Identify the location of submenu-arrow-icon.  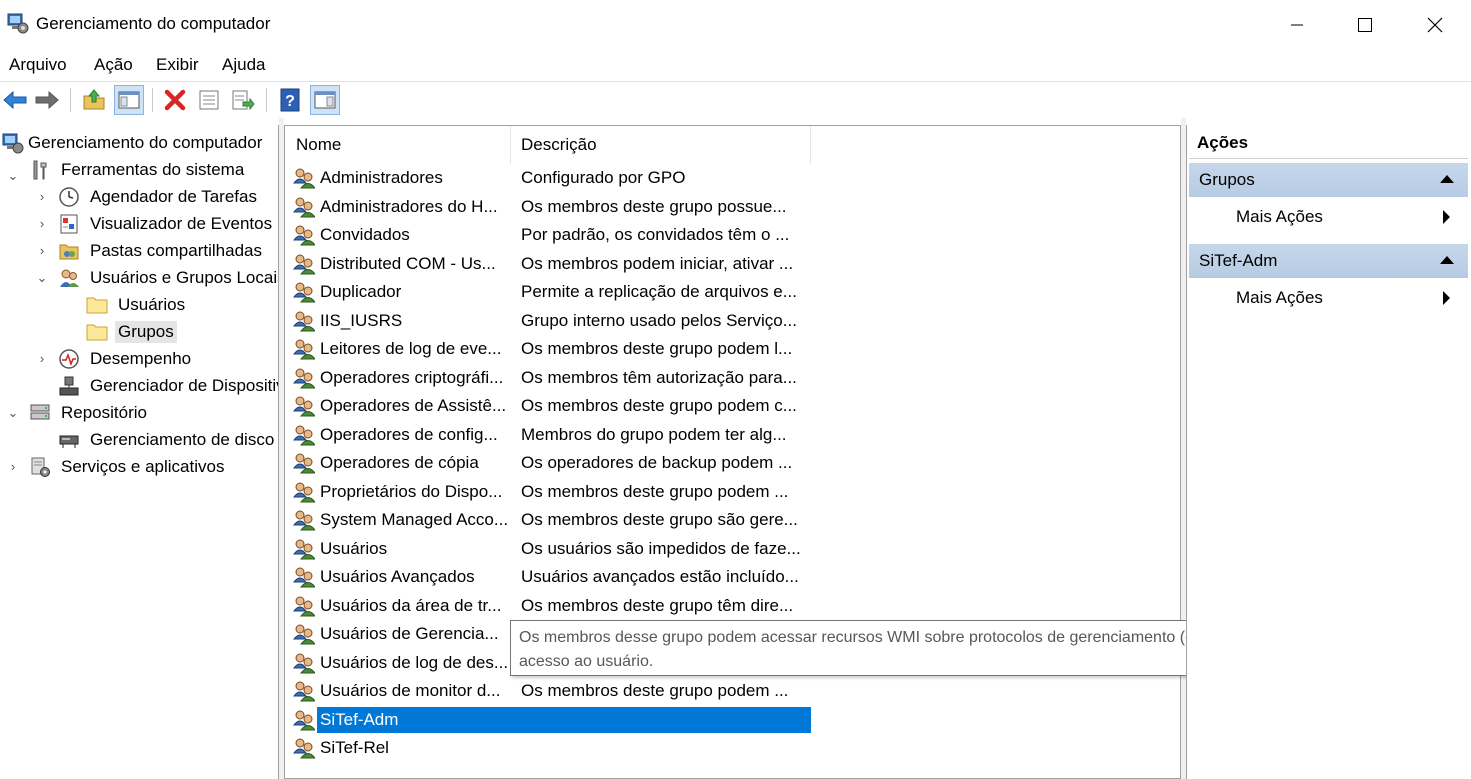
(1446, 217).